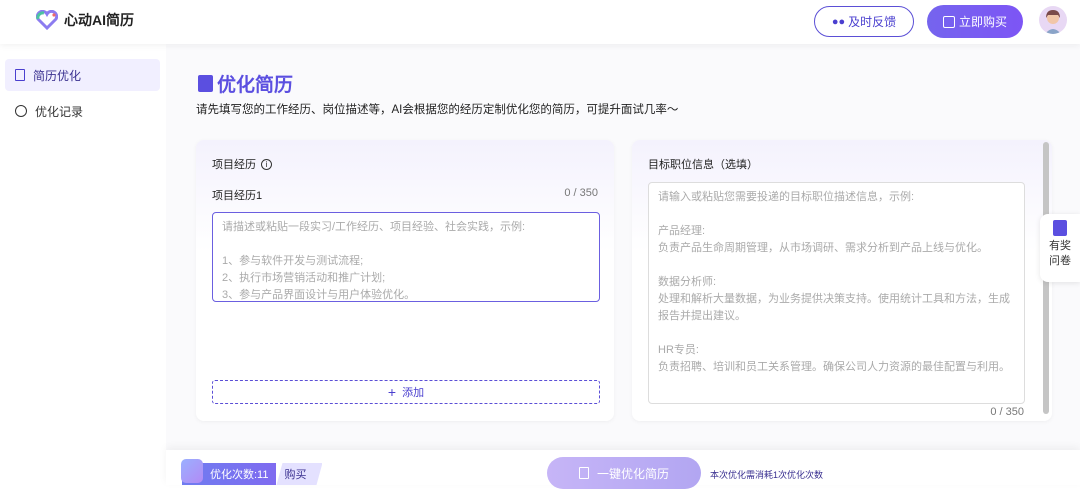 The width and height of the screenshot is (1080, 489). I want to click on feedback-label: 及时反馈, so click(872, 22).